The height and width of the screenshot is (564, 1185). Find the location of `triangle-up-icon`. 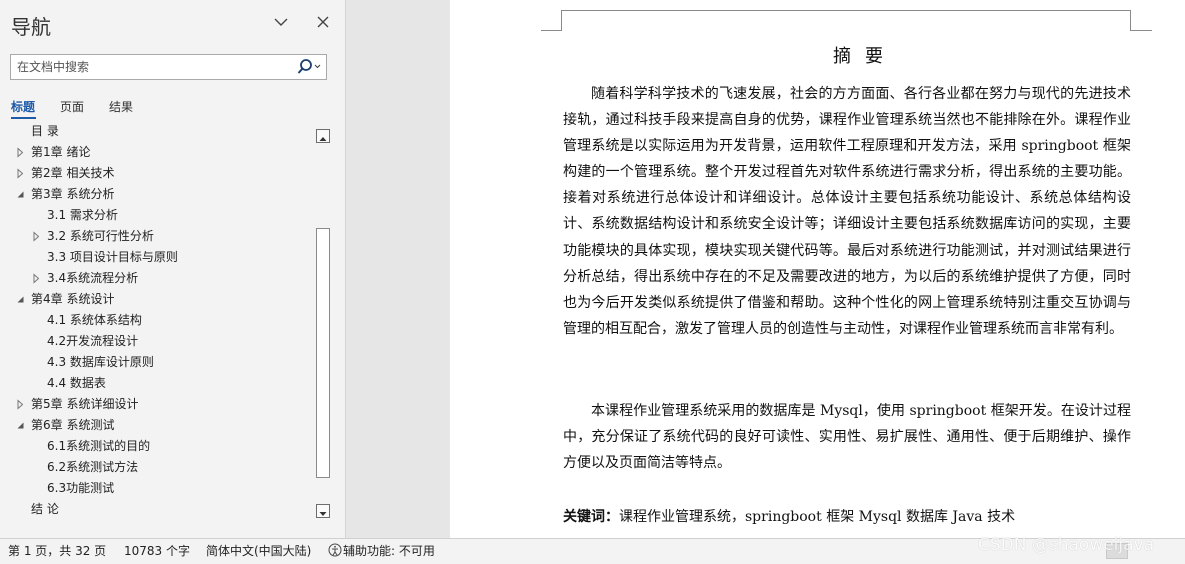

triangle-up-icon is located at coordinates (323, 139).